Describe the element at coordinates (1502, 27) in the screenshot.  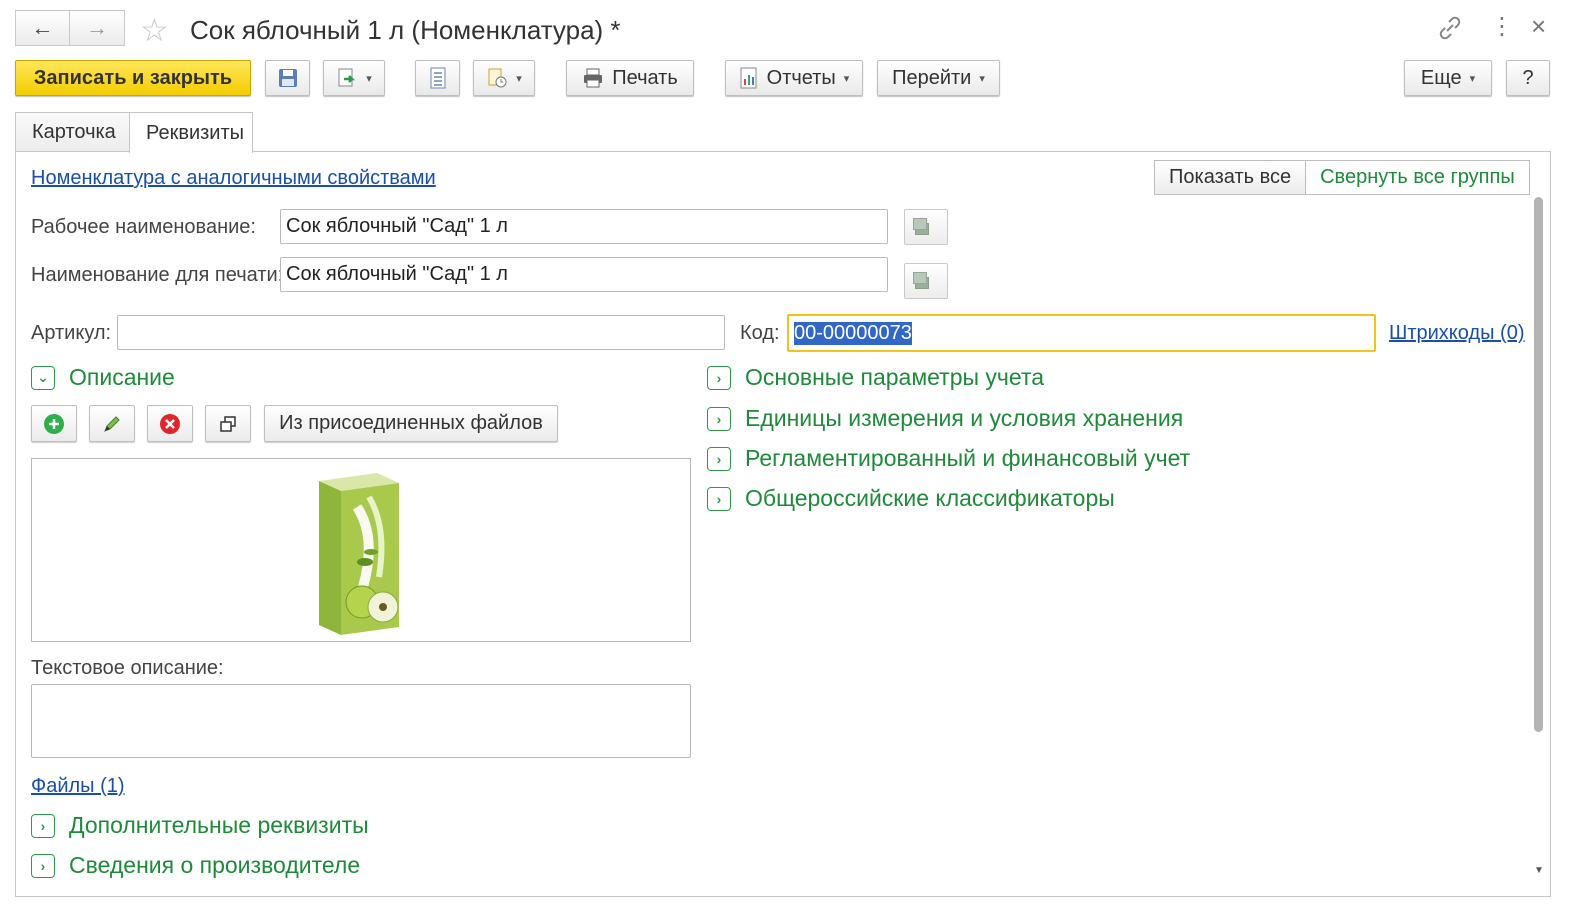
I see `more-menu-icon: ⋮` at that location.